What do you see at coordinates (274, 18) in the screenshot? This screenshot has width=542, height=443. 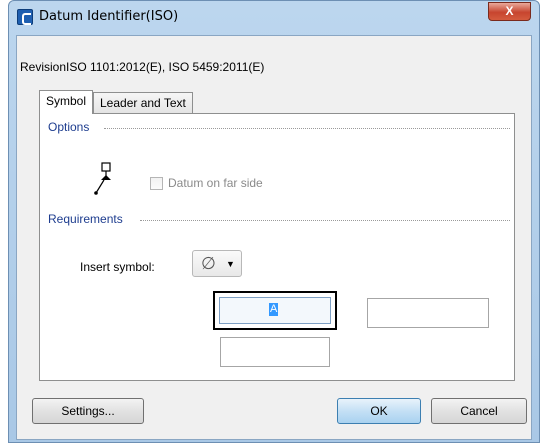 I see `title-bar: Datum Identifier(ISO) X` at bounding box center [274, 18].